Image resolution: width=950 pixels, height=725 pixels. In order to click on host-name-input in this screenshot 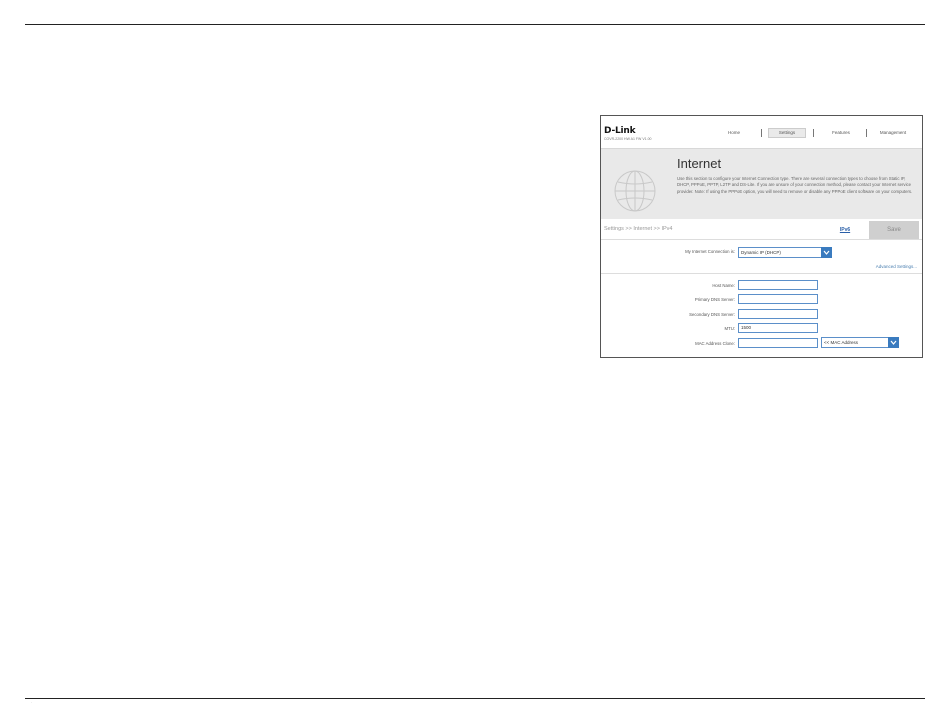, I will do `click(778, 285)`.